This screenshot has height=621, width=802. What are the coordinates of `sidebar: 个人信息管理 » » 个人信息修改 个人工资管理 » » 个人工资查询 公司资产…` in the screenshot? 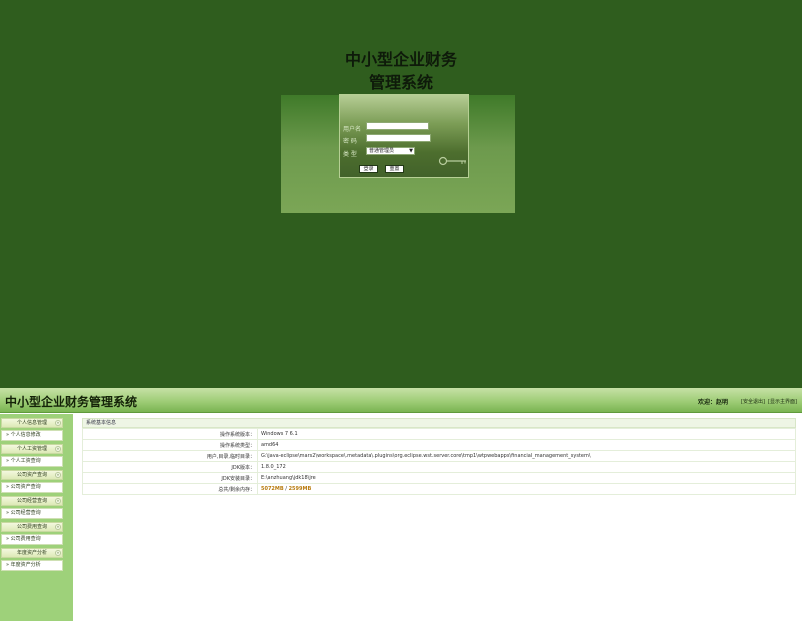 It's located at (36, 517).